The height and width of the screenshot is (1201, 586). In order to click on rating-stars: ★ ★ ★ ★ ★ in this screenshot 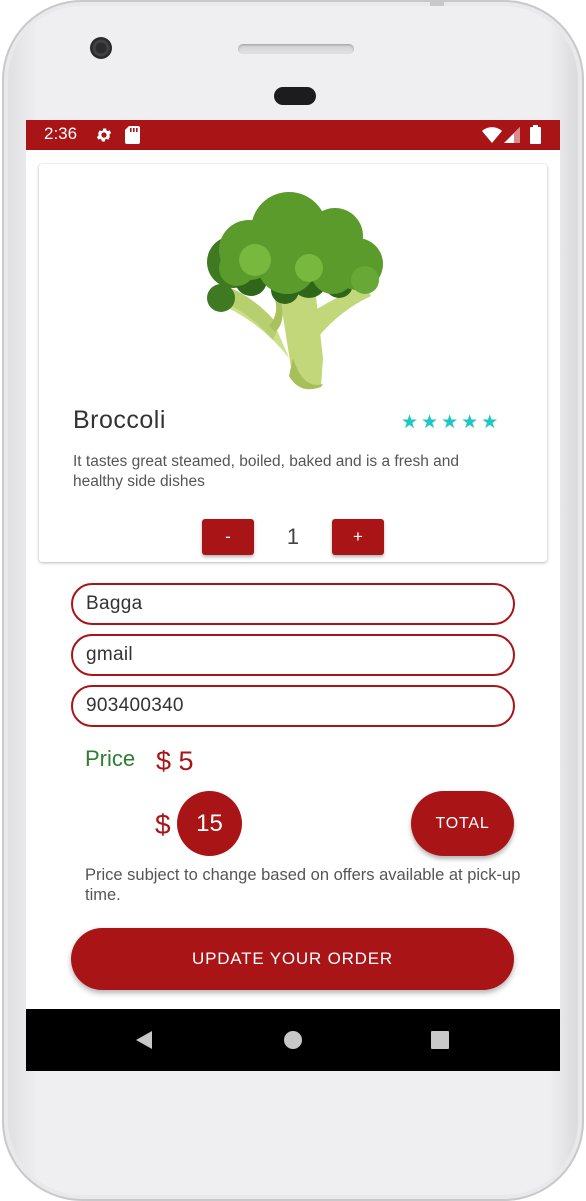, I will do `click(449, 422)`.